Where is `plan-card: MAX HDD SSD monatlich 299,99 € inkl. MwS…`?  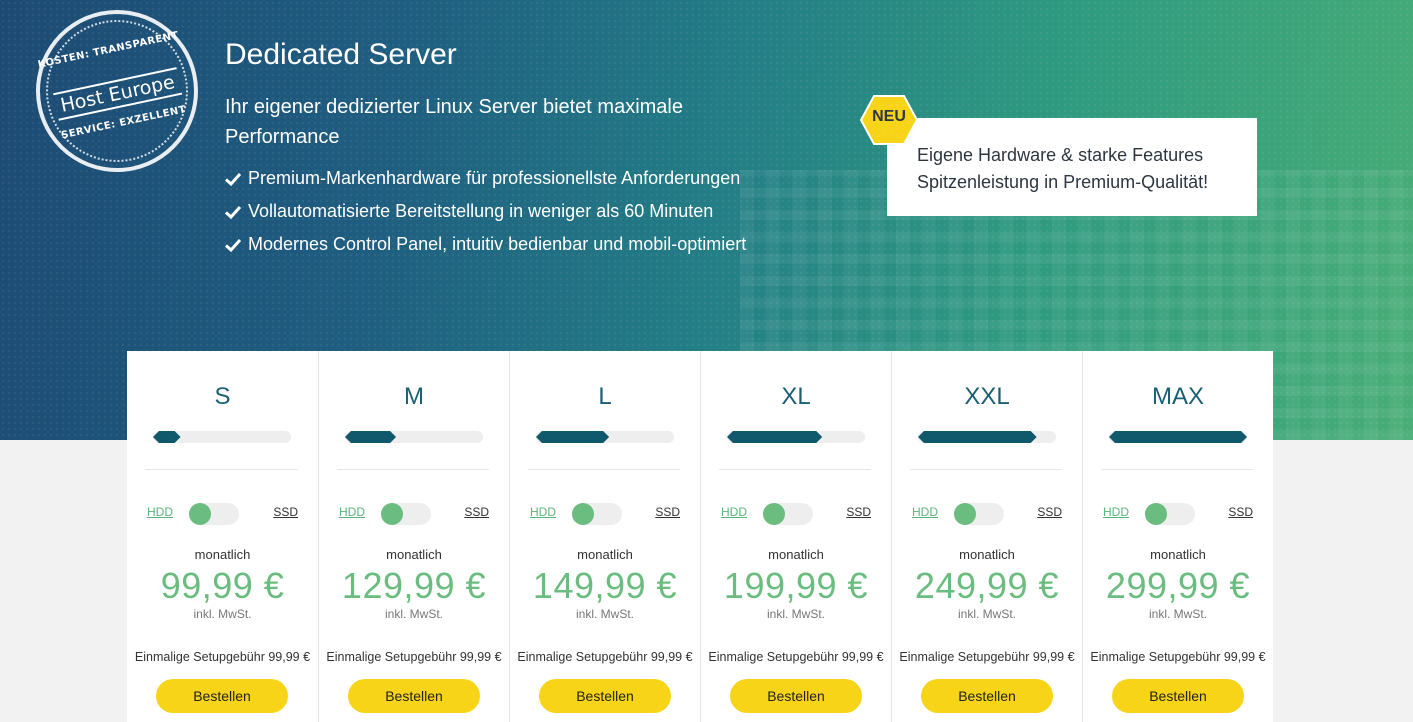
plan-card: MAX HDD SSD monatlich 299,99 € inkl. MwS… is located at coordinates (1177, 536).